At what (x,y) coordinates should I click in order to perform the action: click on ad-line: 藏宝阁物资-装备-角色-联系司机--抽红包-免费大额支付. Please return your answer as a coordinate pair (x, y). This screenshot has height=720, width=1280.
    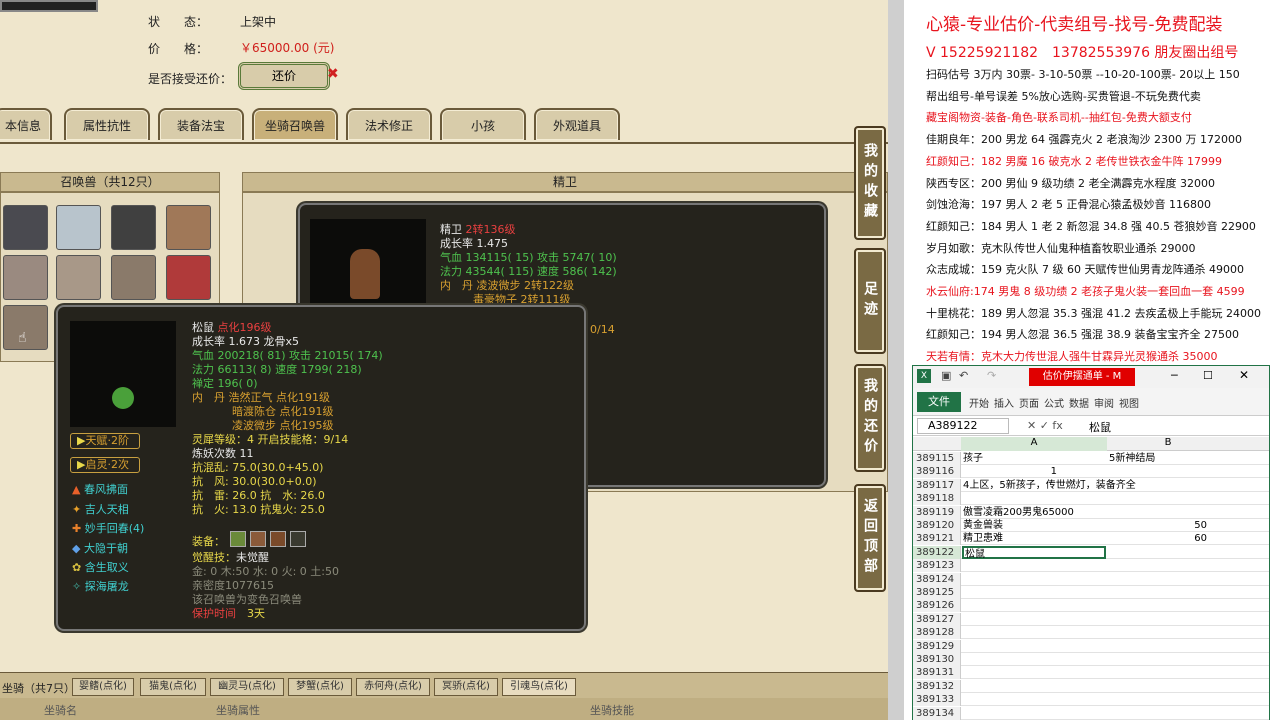
    Looking at the image, I should click on (1059, 118).